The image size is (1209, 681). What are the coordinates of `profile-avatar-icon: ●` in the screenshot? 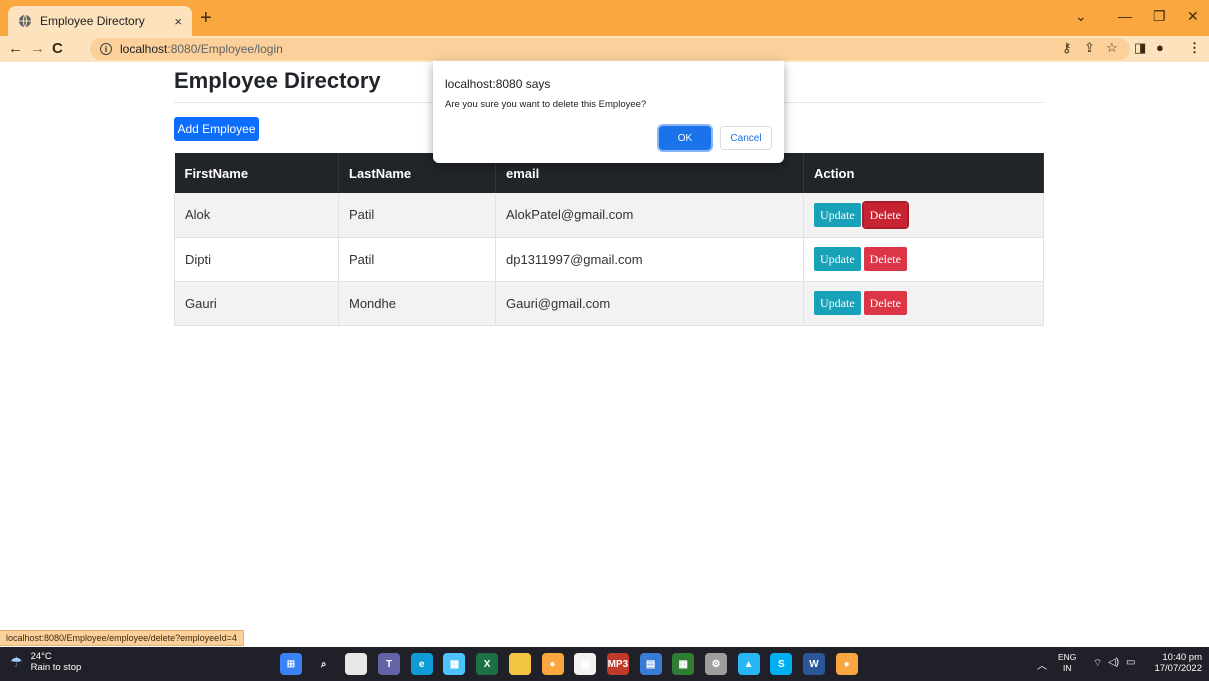 It's located at (1160, 47).